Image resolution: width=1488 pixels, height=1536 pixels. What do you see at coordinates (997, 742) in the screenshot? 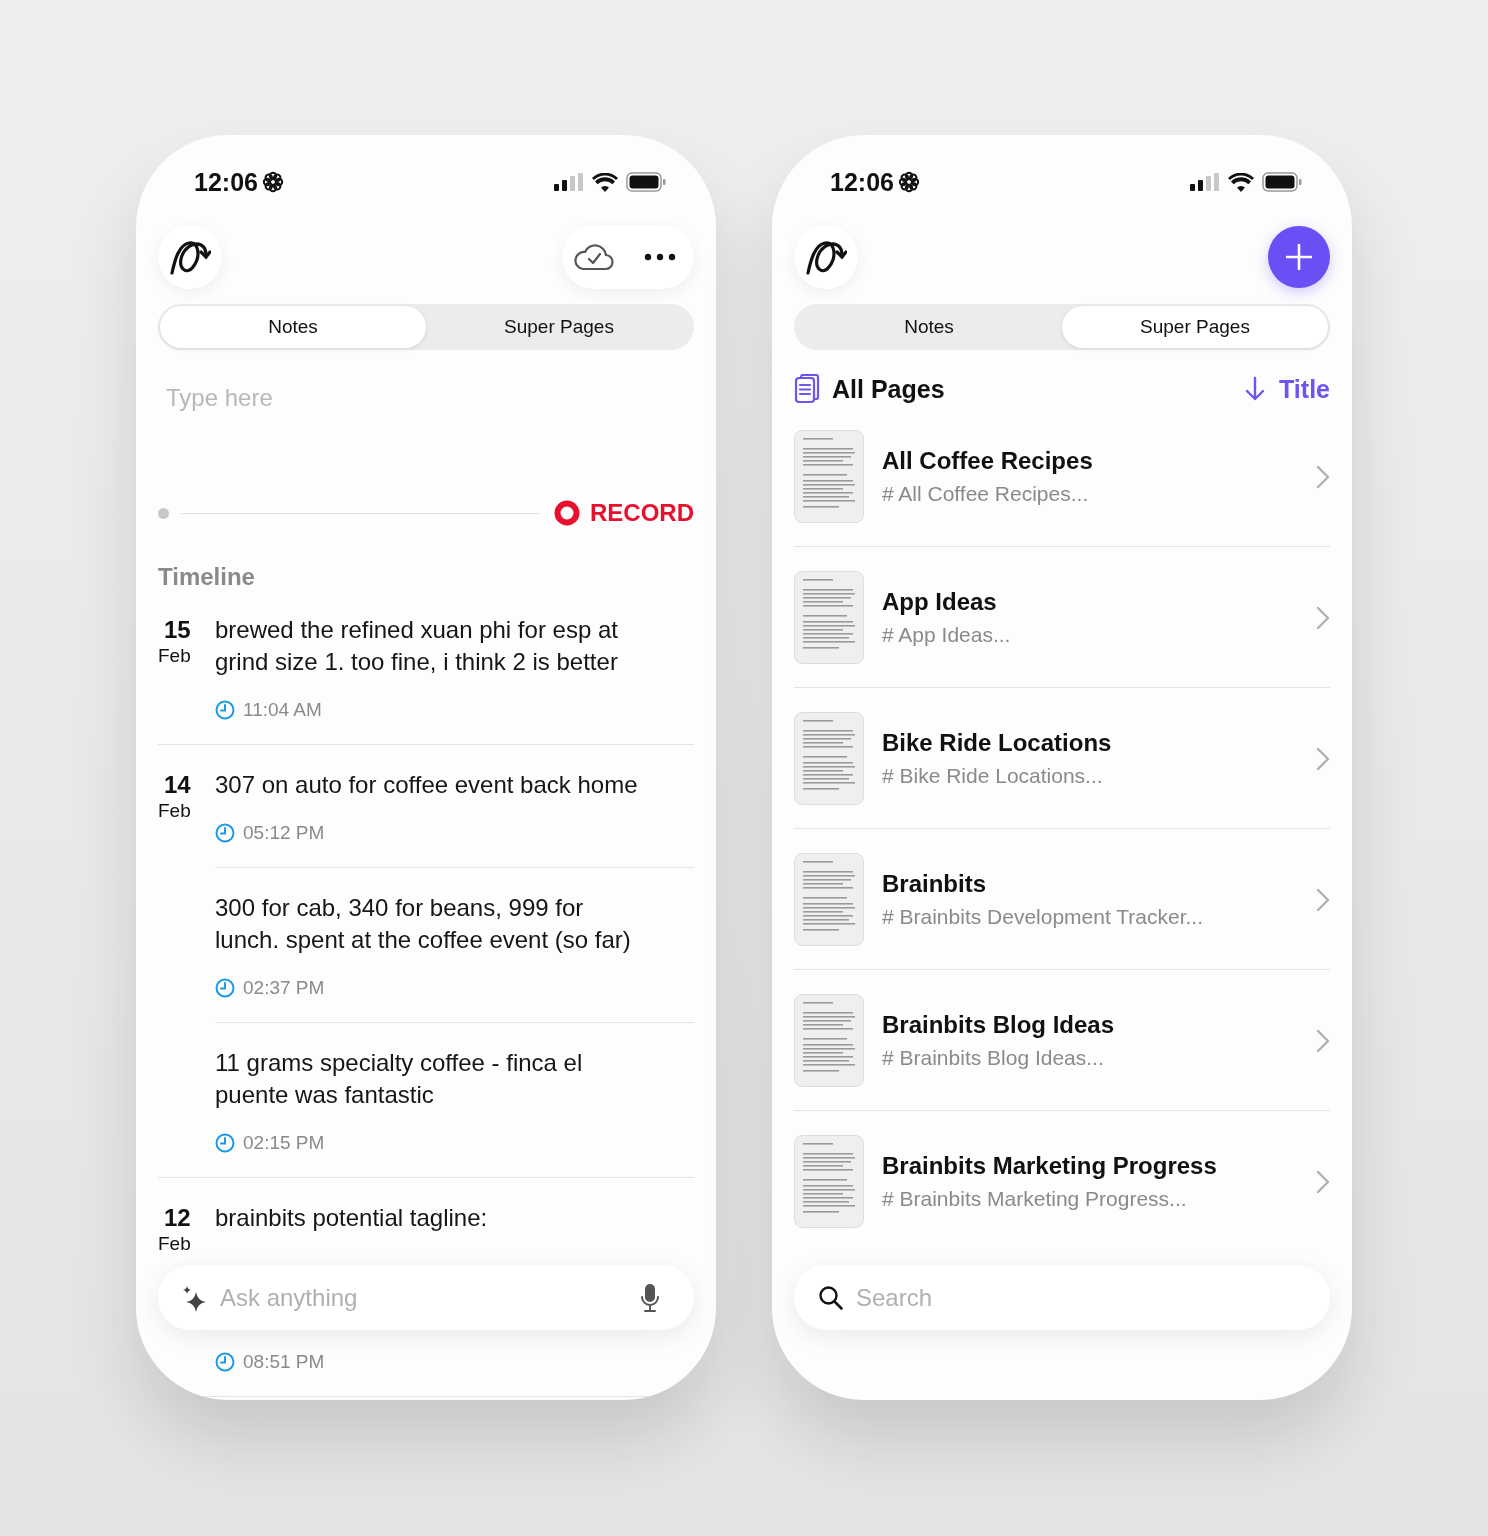
I see `page-title: Bike Ride Locations` at bounding box center [997, 742].